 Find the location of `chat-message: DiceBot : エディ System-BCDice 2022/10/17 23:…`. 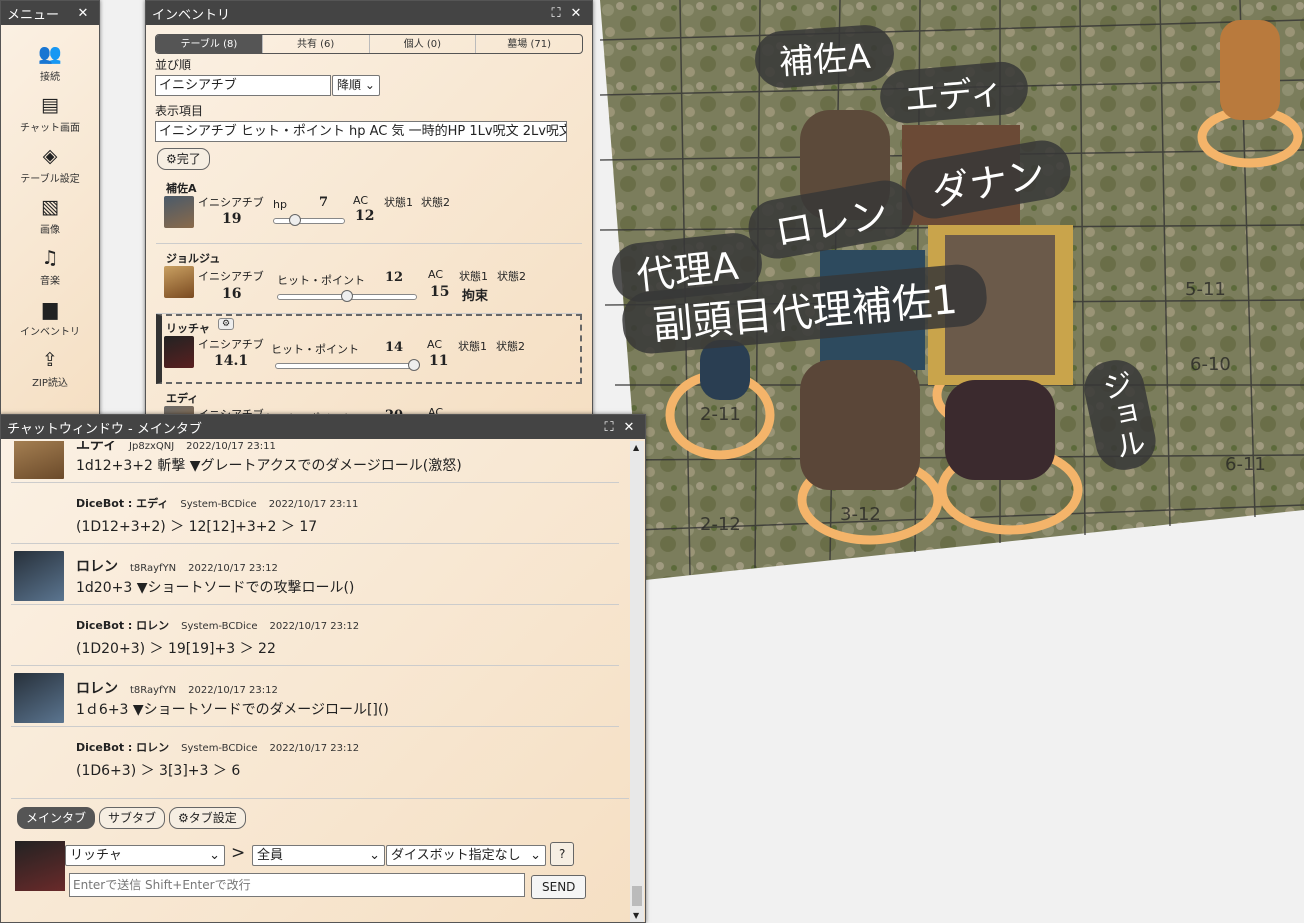

chat-message: DiceBot : エディ System-BCDice 2022/10/17 23:… is located at coordinates (315, 513).